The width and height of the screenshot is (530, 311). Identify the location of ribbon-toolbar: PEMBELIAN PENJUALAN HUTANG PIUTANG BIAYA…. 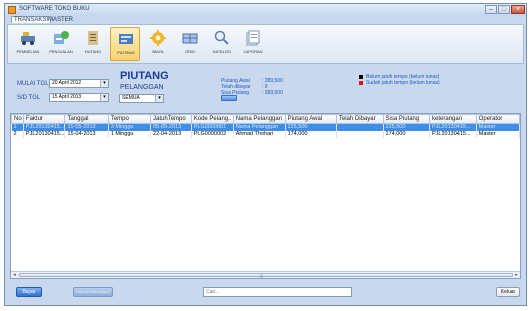
(265, 44).